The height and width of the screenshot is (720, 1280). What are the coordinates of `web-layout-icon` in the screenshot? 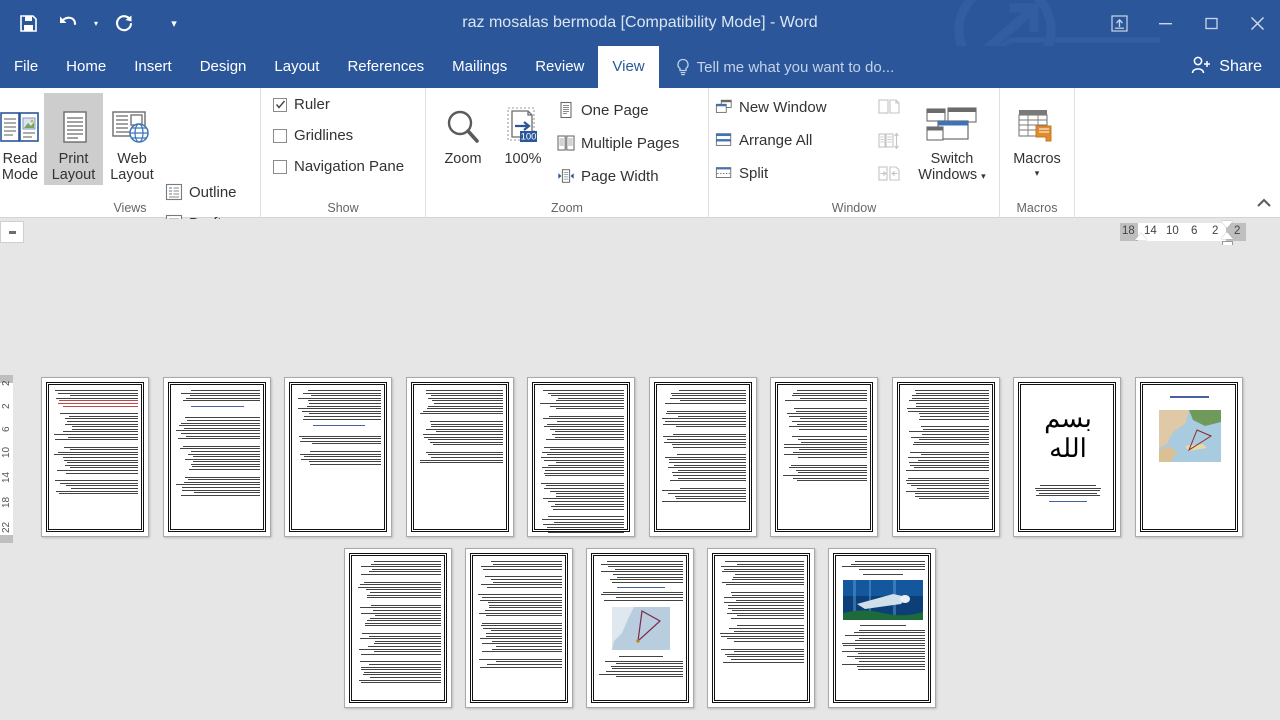 It's located at (132, 123).